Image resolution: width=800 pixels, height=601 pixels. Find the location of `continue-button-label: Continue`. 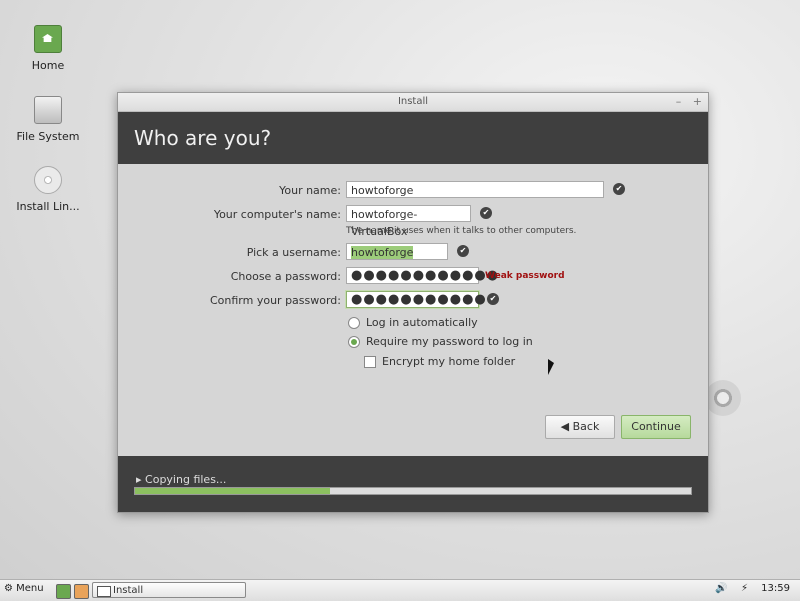

continue-button-label: Continue is located at coordinates (656, 426).